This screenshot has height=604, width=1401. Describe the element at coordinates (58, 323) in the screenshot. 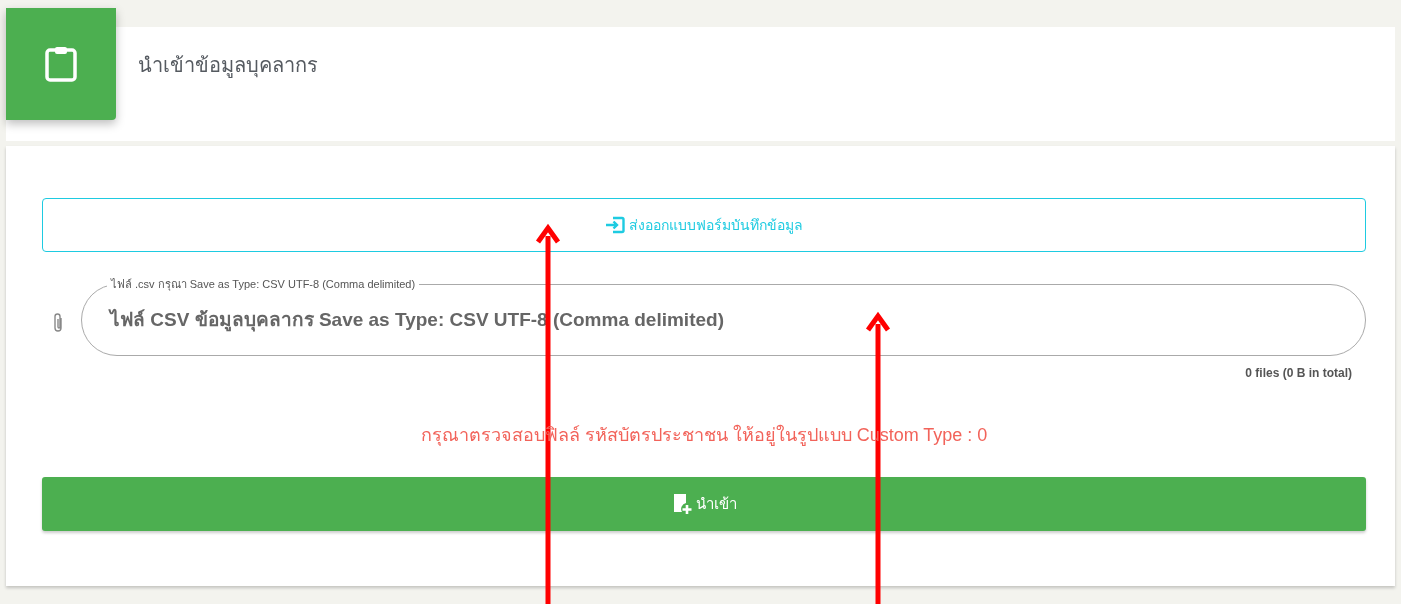

I see `paperclip-icon` at that location.